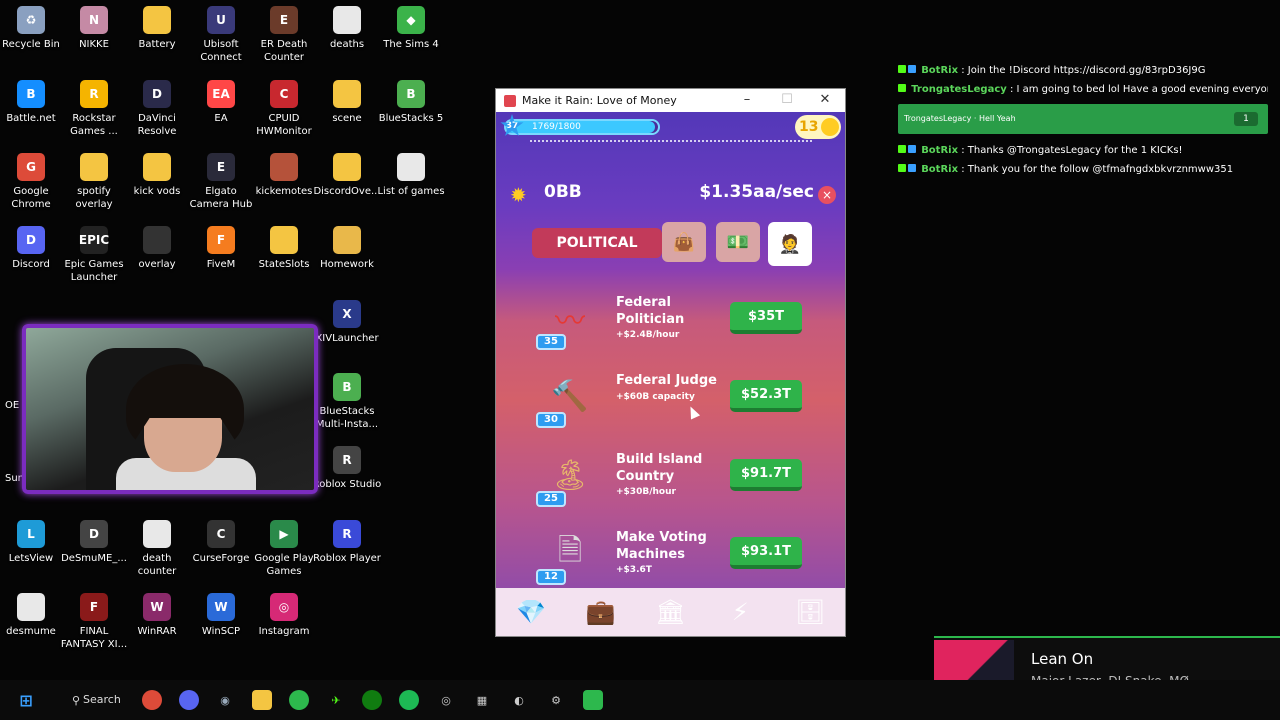 This screenshot has height=720, width=1280. Describe the element at coordinates (551, 499) in the screenshot. I see `upgrade-level-badge: 25` at that location.